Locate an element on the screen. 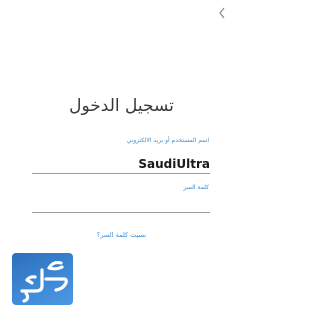 The image size is (320, 324). chevron-left-icon is located at coordinates (222, 12).